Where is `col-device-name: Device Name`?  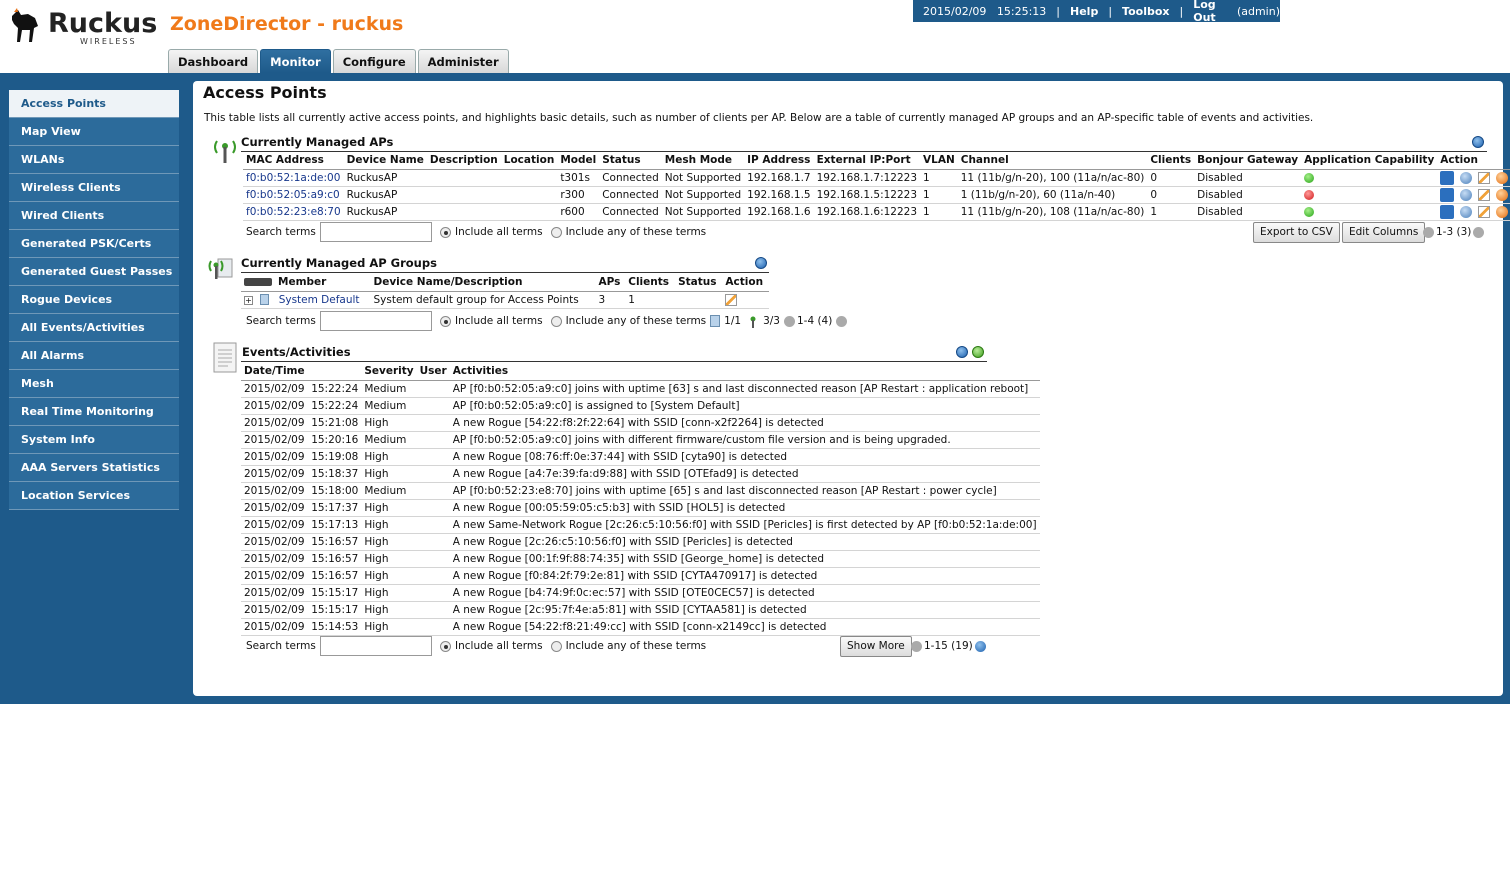
col-device-name: Device Name is located at coordinates (385, 161).